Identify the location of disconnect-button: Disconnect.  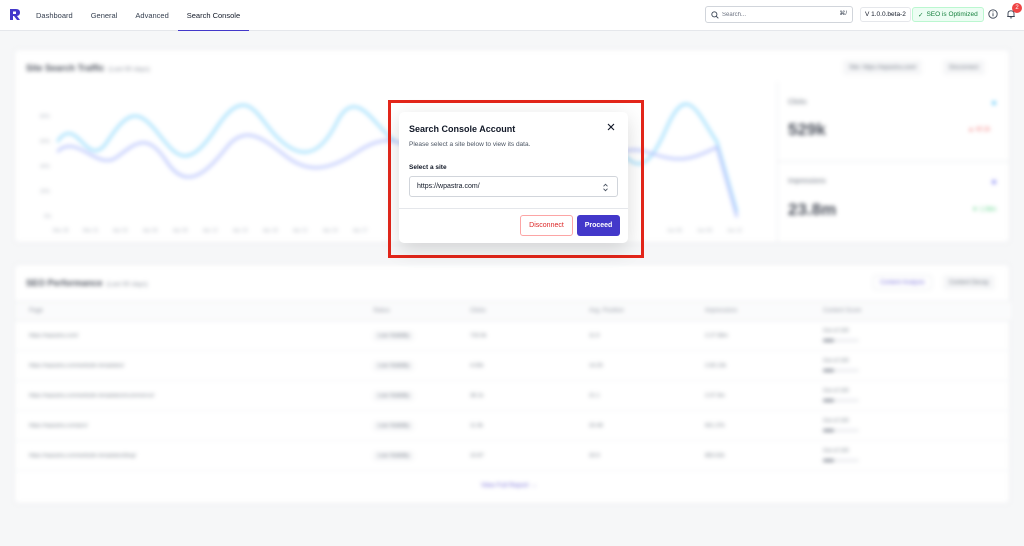
(546, 225).